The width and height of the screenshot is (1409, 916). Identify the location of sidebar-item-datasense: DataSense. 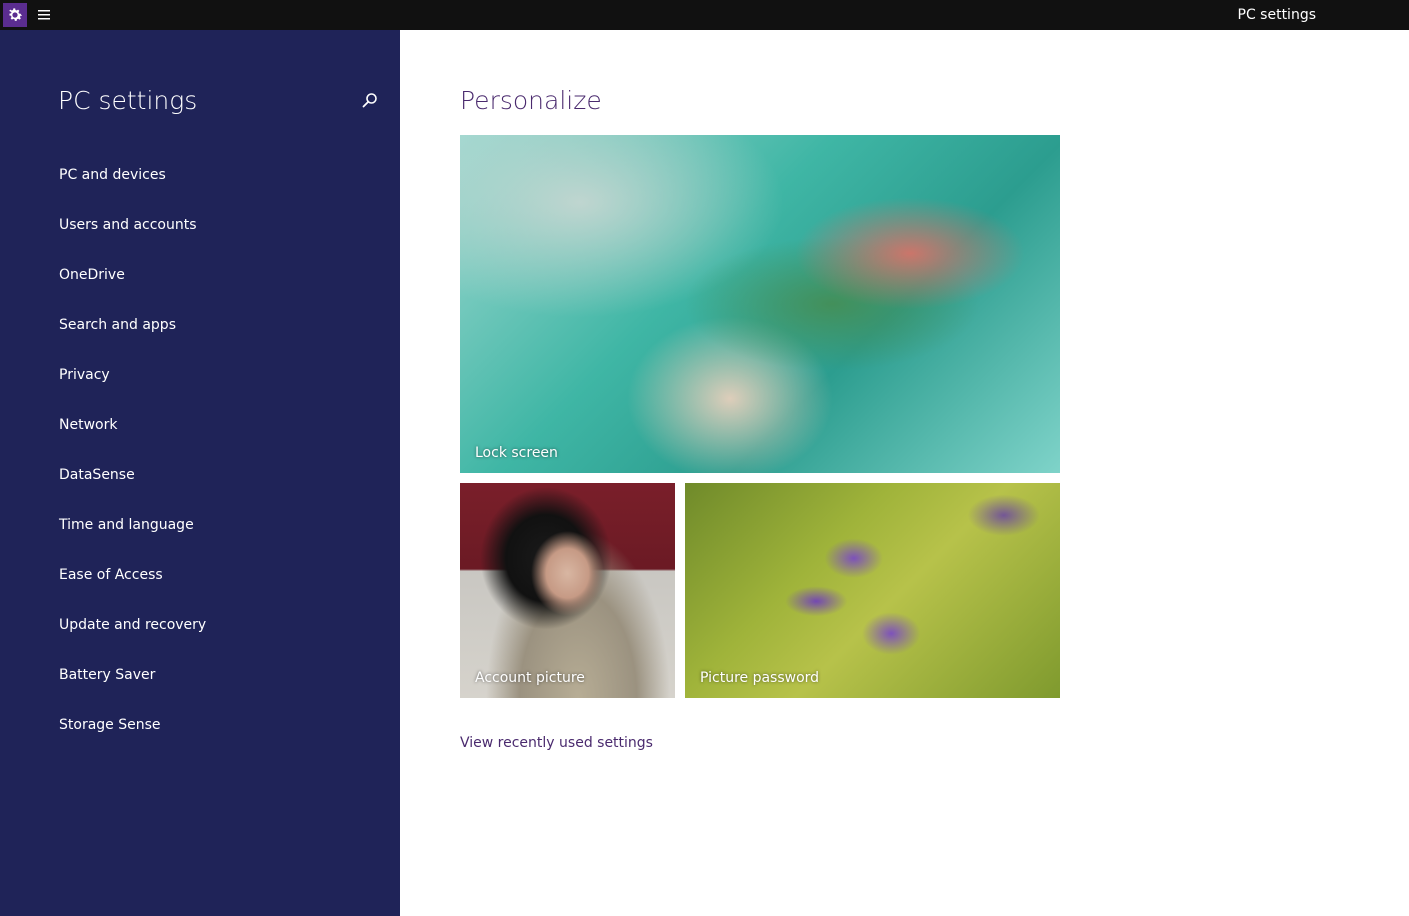
(219, 490).